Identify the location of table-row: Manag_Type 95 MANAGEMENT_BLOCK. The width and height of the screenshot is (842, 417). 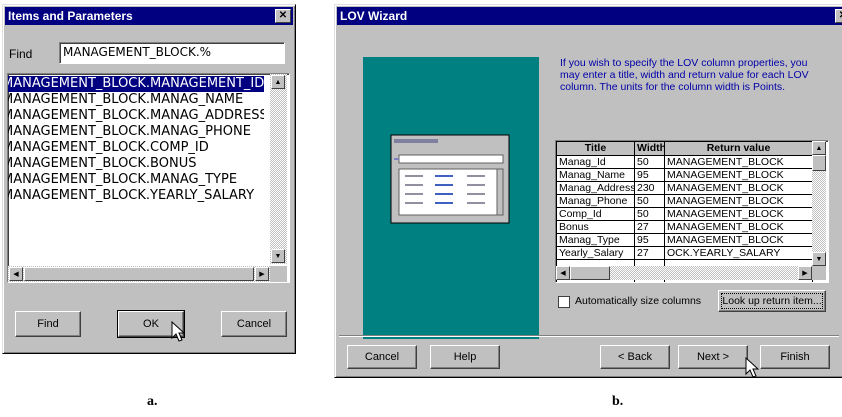
(684, 240).